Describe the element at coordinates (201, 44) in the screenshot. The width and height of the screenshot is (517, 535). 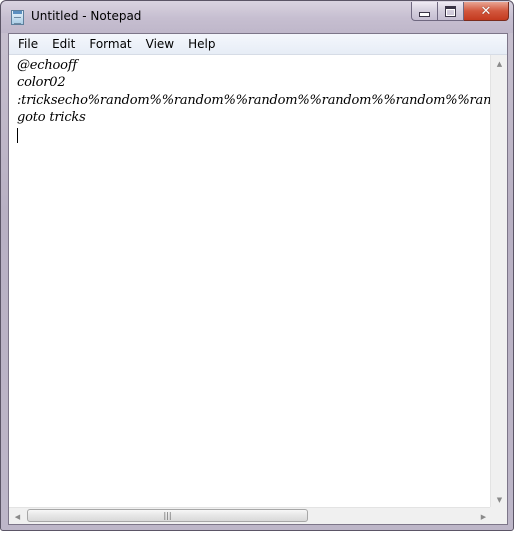
I see `menu-help: Help` at that location.